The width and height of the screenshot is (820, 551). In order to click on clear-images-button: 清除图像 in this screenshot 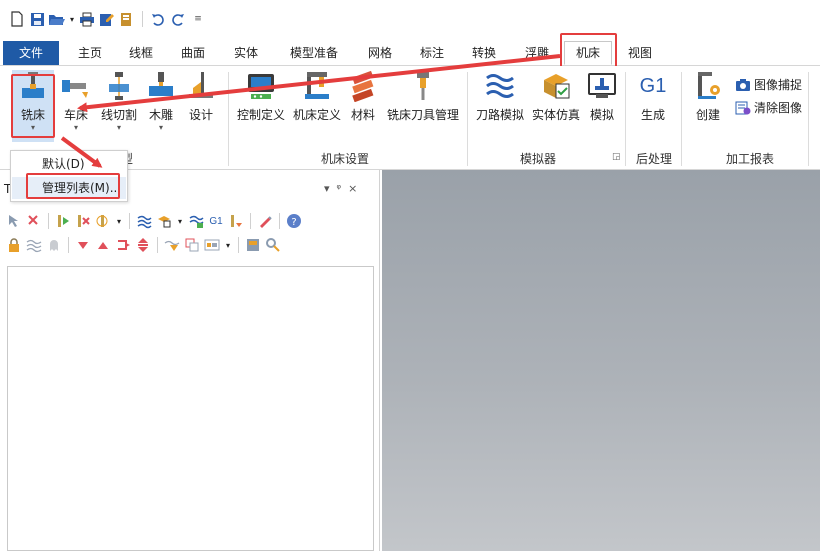, I will do `click(768, 107)`.